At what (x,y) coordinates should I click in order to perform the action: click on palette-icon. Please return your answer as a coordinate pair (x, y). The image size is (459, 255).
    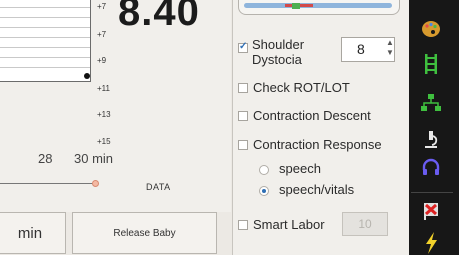
    Looking at the image, I should click on (431, 29).